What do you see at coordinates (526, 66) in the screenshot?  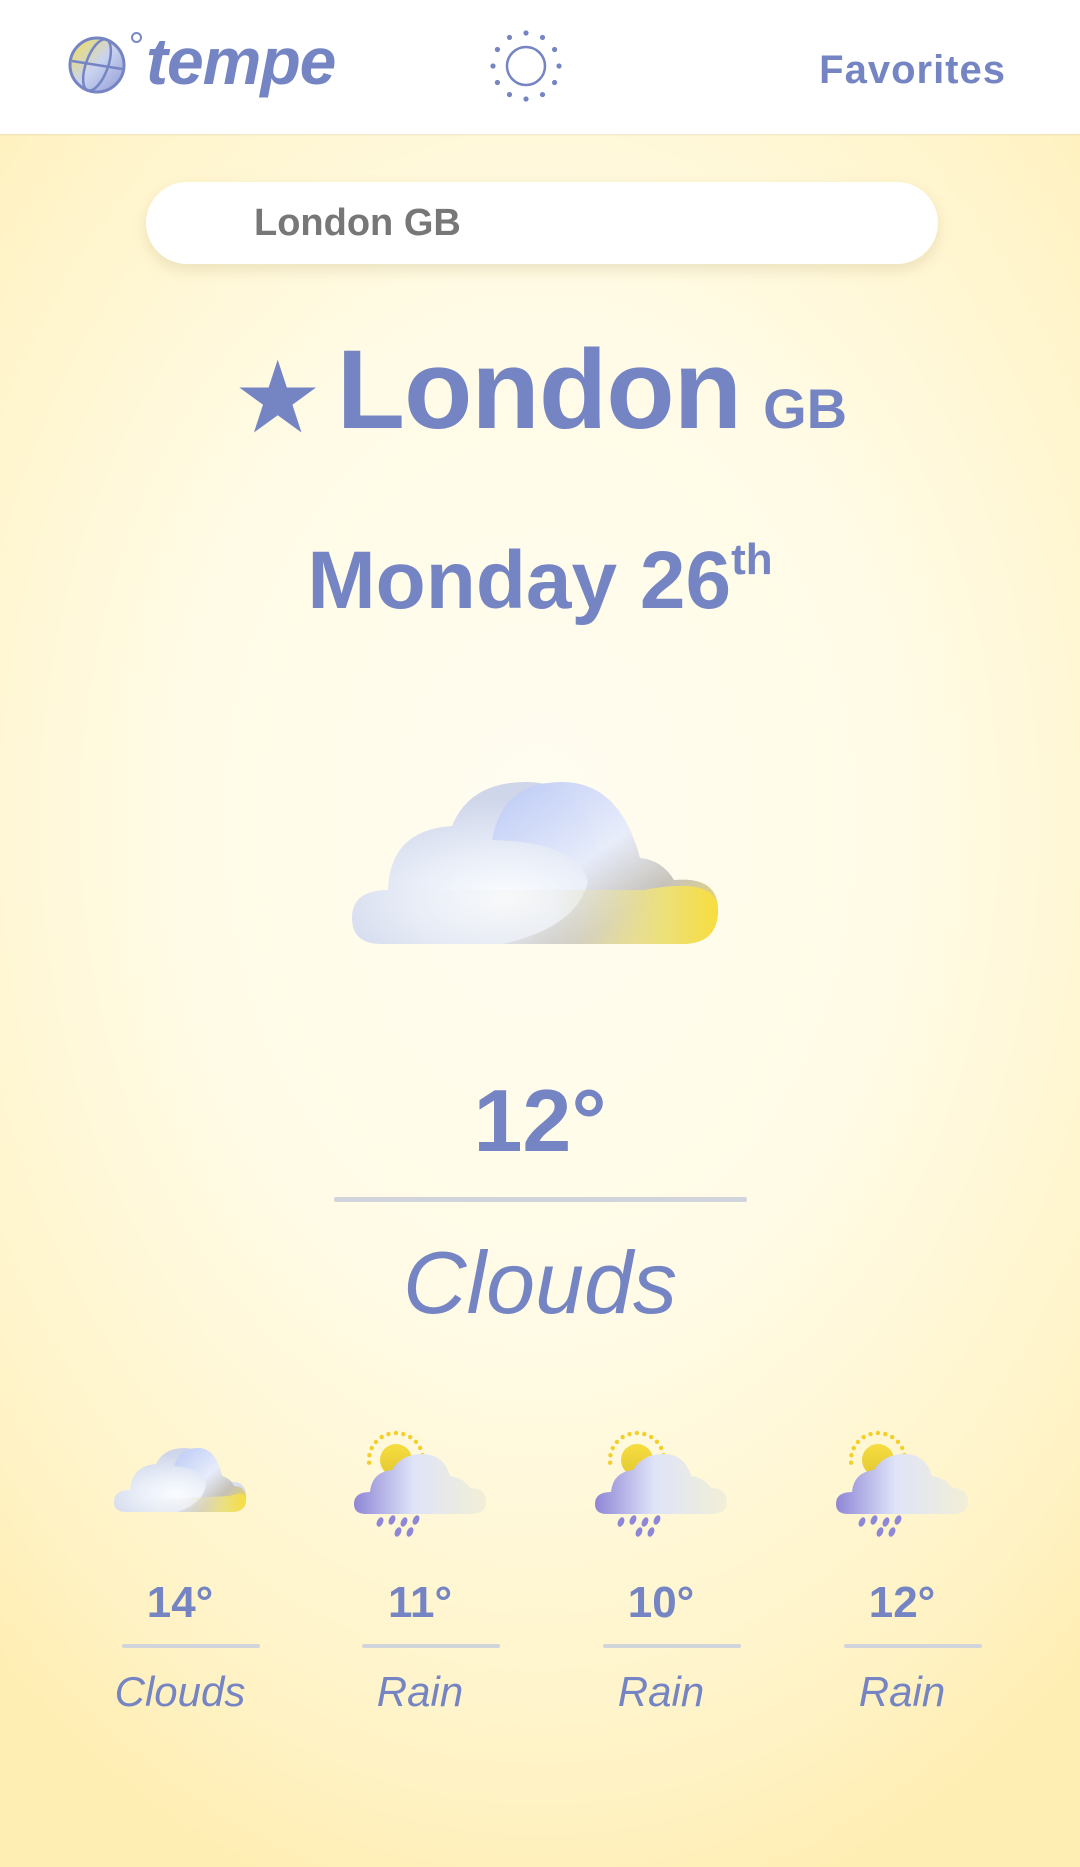 I see `sun-icon` at bounding box center [526, 66].